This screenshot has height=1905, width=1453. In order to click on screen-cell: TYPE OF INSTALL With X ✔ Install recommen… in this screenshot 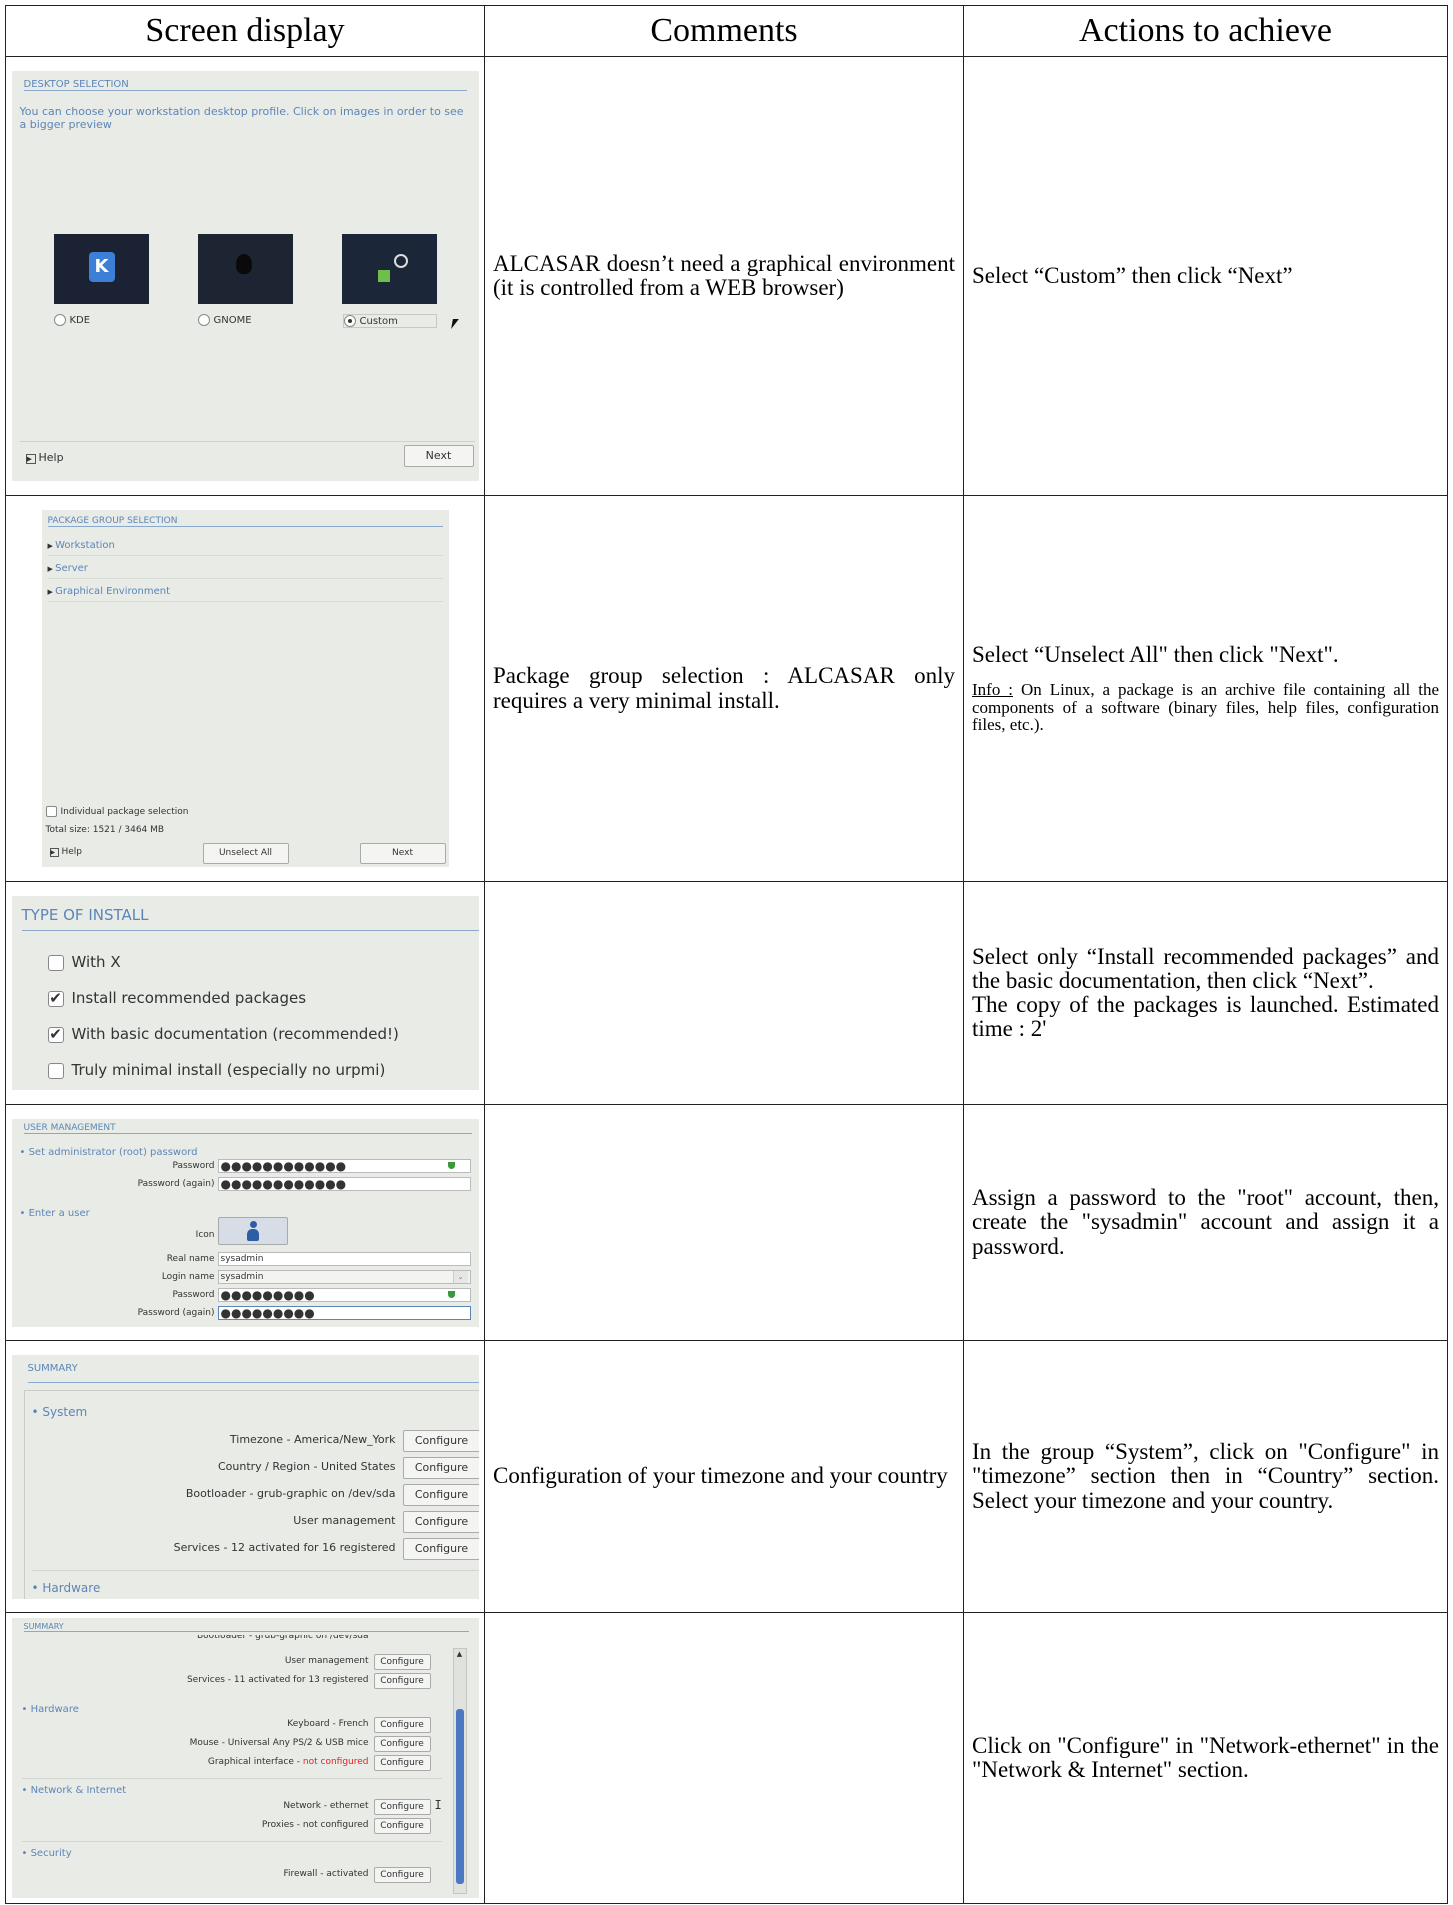, I will do `click(245, 993)`.